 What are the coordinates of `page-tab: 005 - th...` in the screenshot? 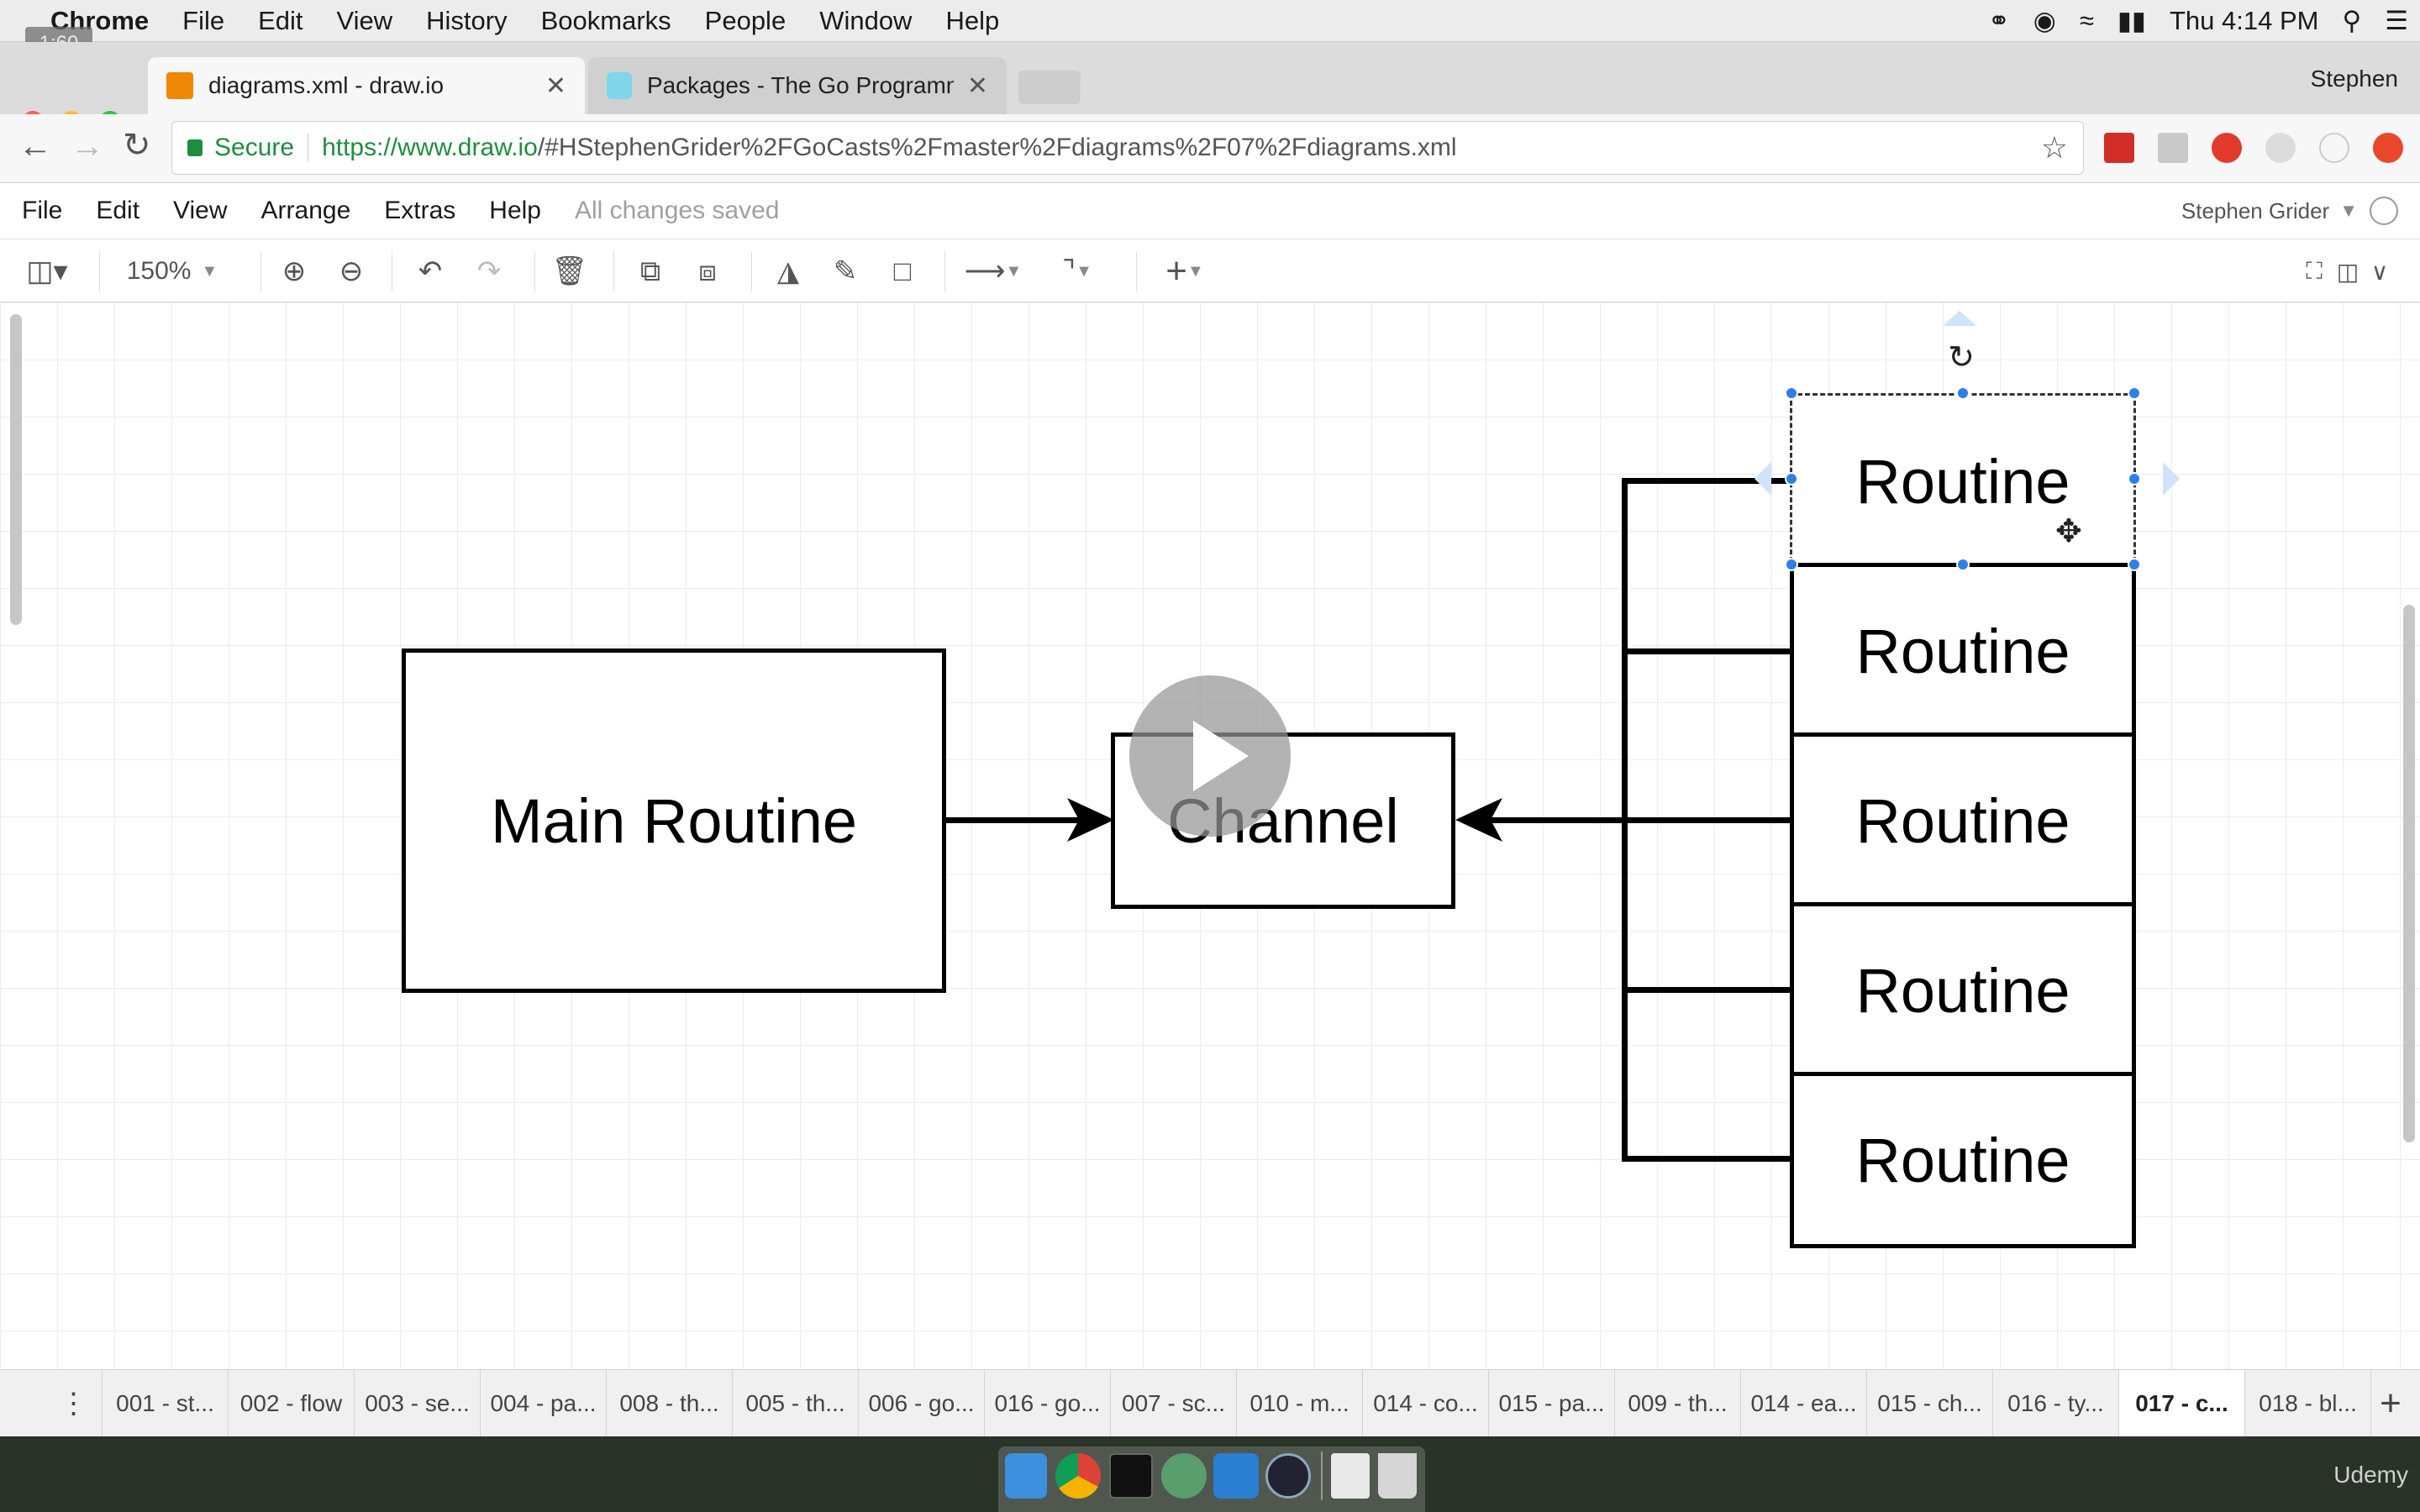 It's located at (796, 1403).